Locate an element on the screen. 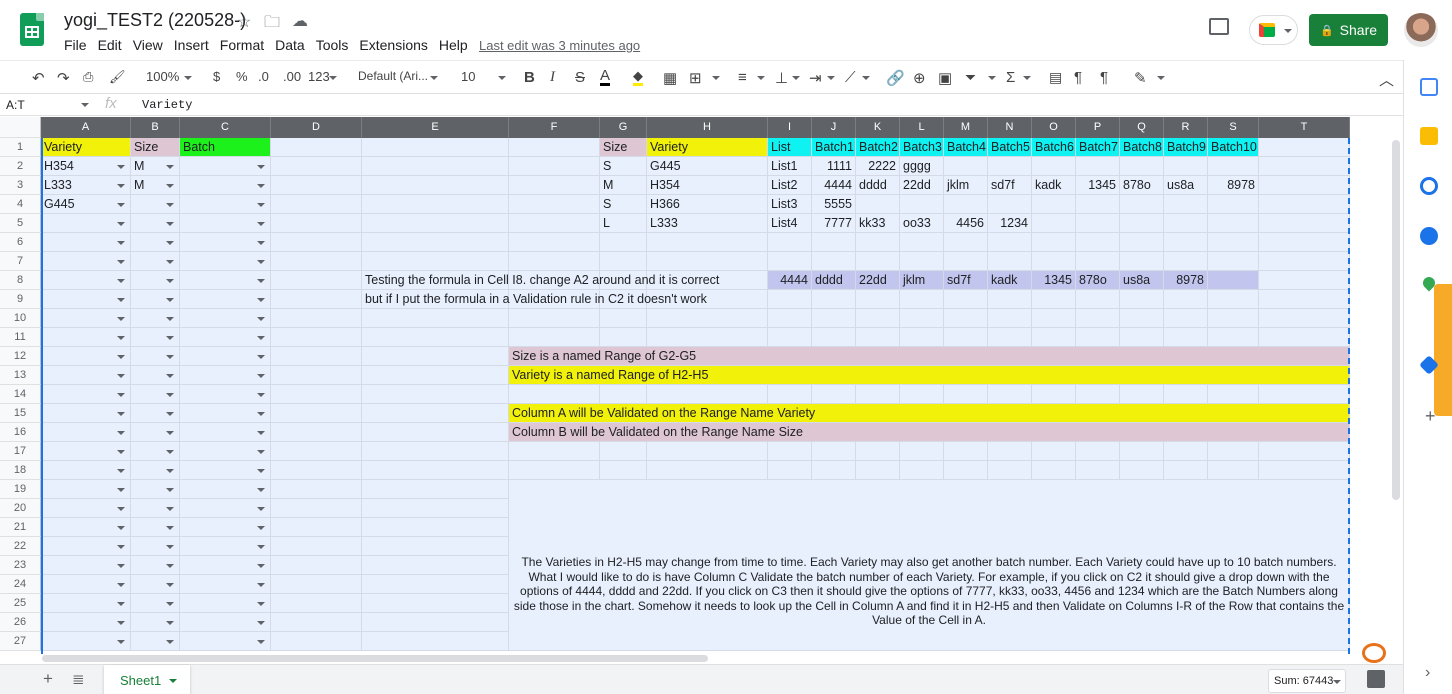 The height and width of the screenshot is (694, 1452). cell-d9 is located at coordinates (316, 299).